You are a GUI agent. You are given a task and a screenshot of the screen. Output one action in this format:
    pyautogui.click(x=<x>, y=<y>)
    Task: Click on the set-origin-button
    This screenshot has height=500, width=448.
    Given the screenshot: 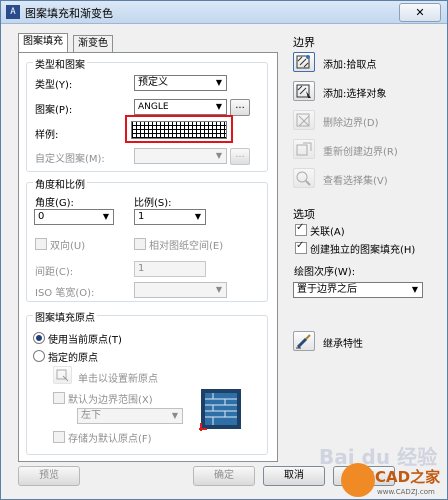 What is the action you would take?
    pyautogui.click(x=62, y=375)
    